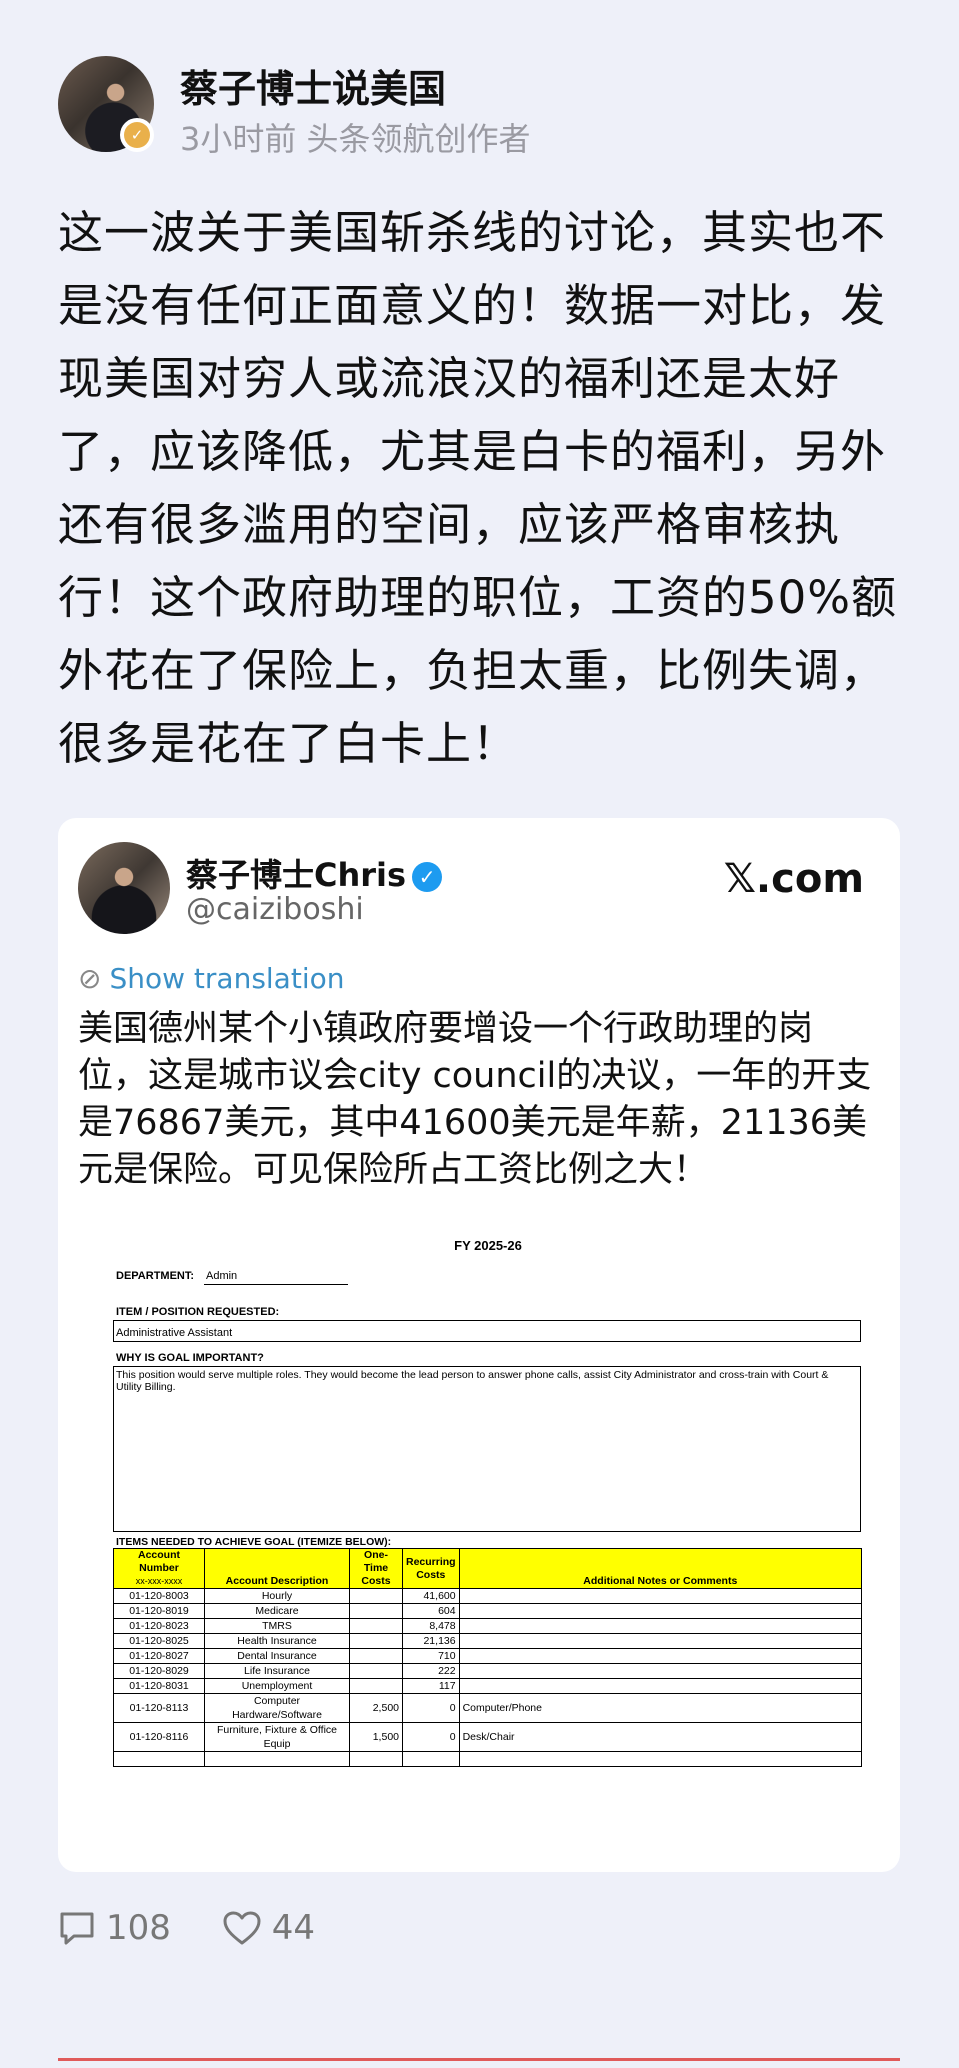 The image size is (959, 2068). I want to click on cell-description, so click(277, 1759).